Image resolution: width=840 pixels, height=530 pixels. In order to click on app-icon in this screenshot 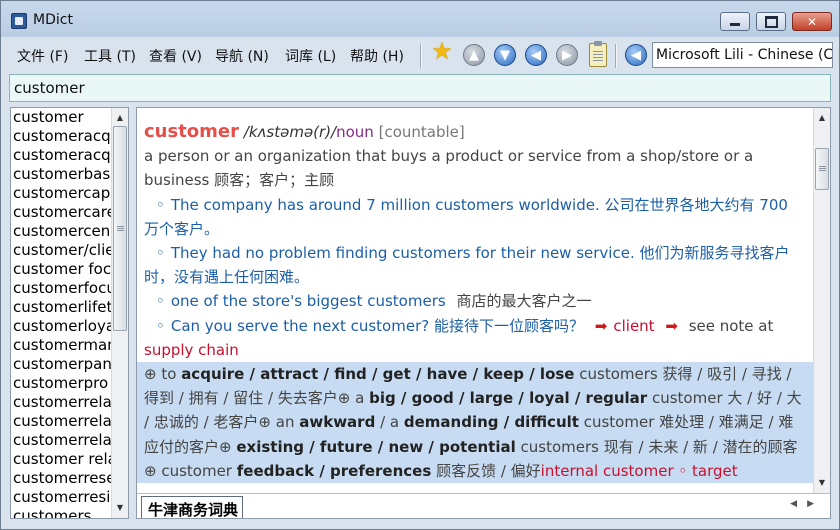, I will do `click(19, 21)`.